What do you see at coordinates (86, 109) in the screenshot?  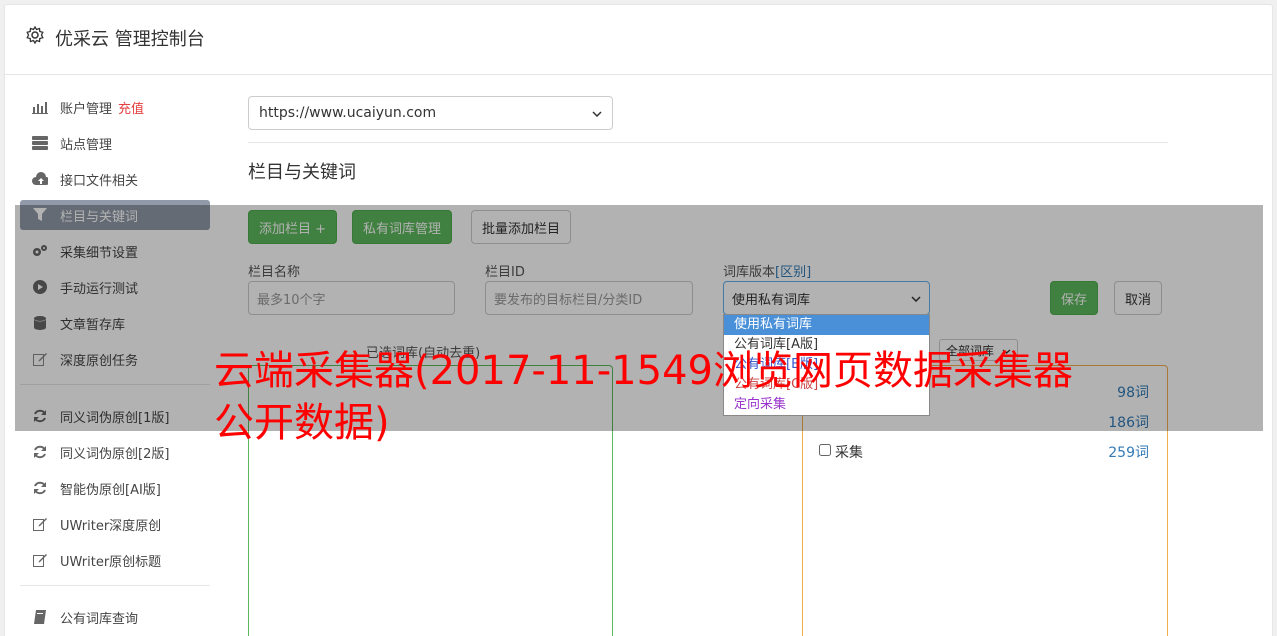 I see `sidebar-item-label: 账户管理` at bounding box center [86, 109].